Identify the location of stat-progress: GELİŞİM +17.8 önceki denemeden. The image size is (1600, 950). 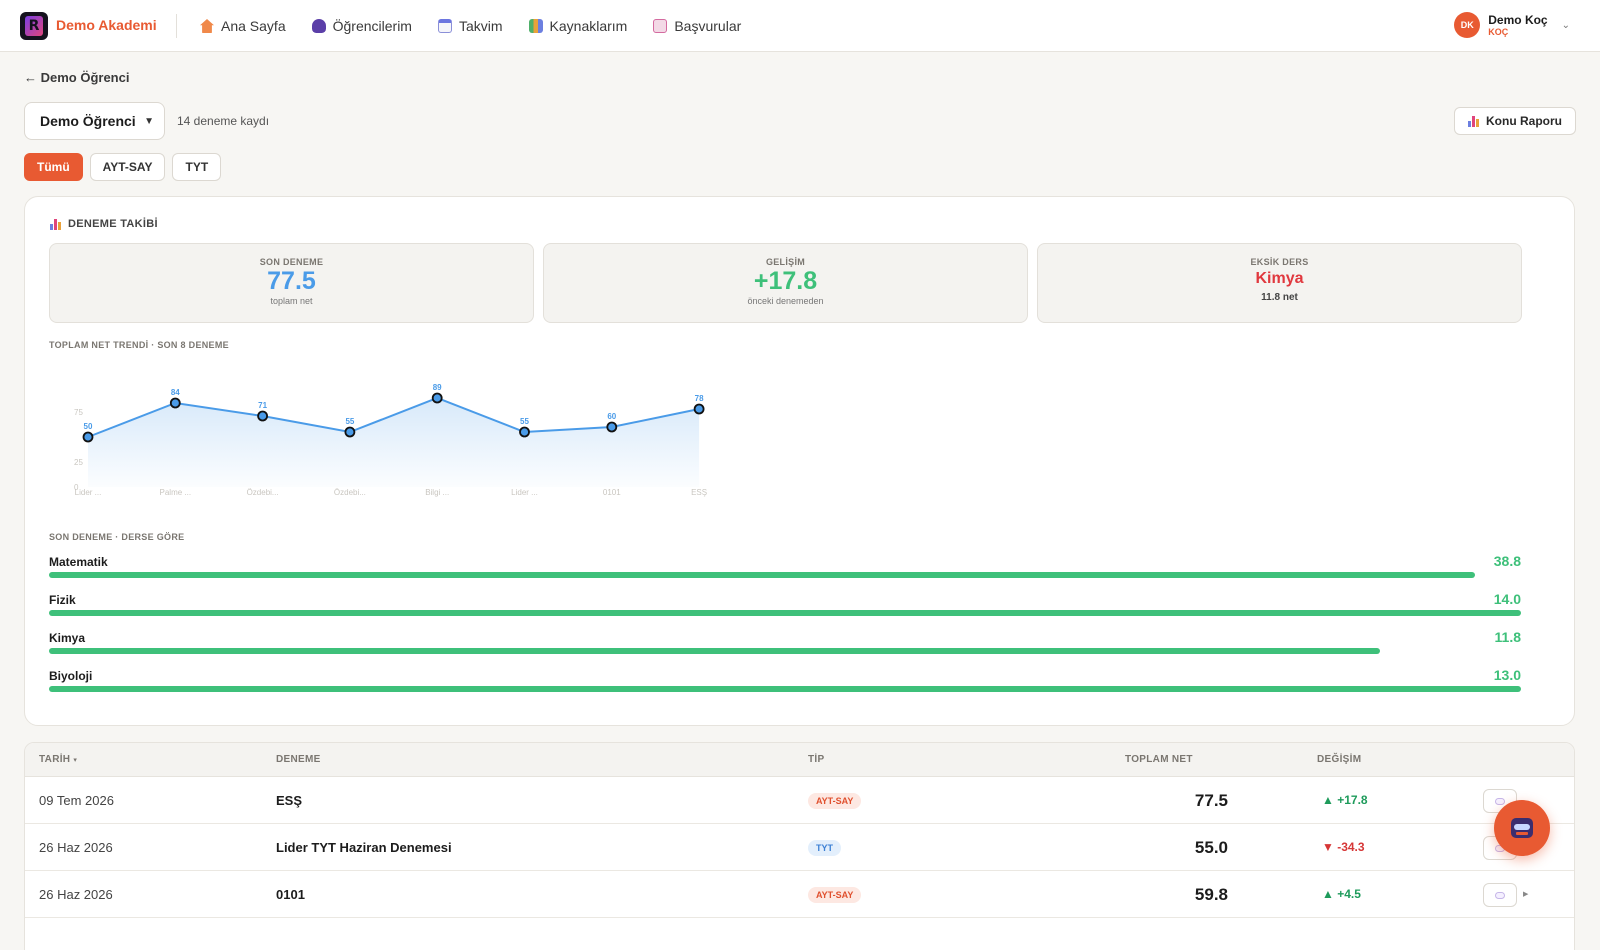
(785, 283).